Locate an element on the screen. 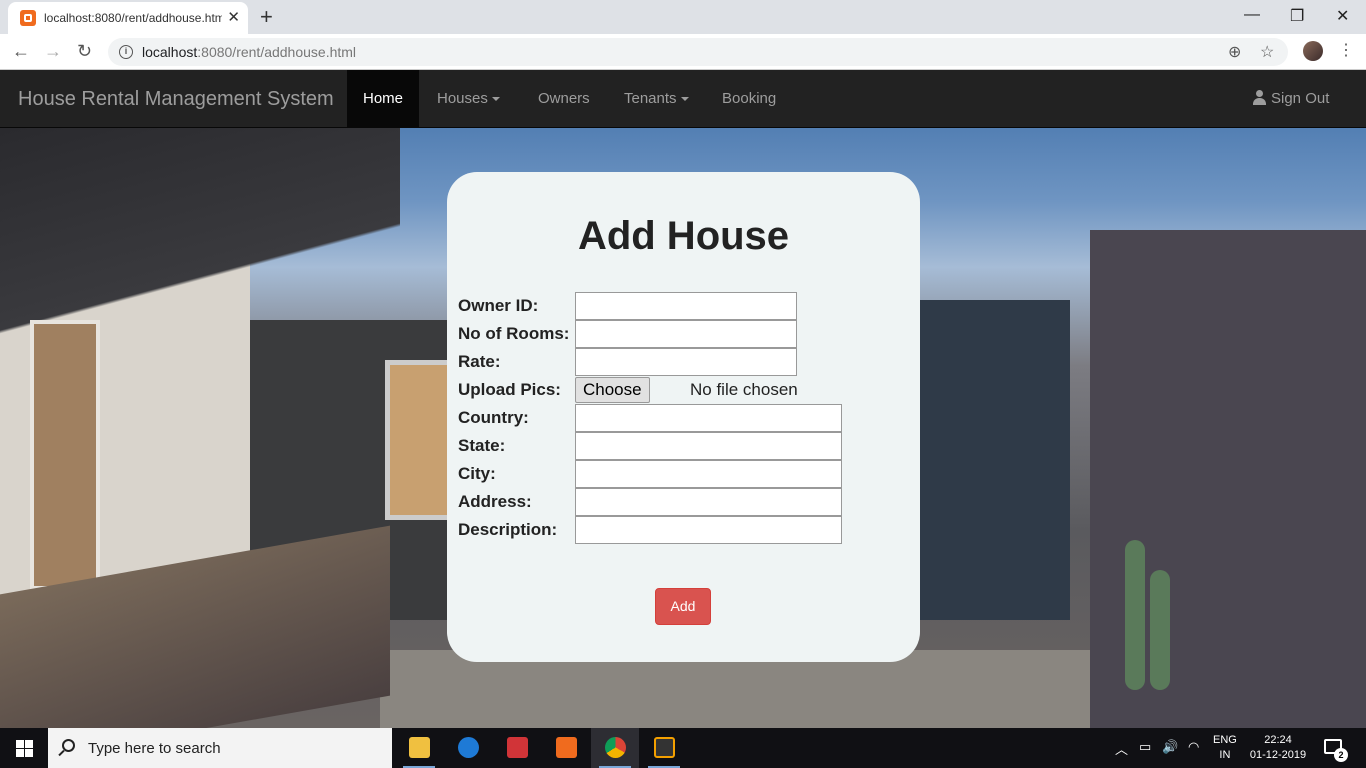 This screenshot has width=1366, height=768. owner-id-input is located at coordinates (686, 306).